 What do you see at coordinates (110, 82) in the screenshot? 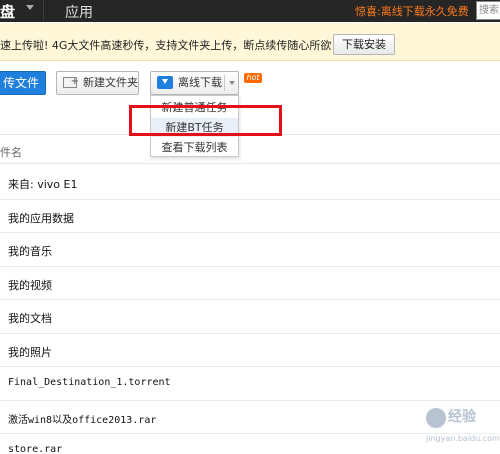
I see `new-folder-label: 新建文件夹` at bounding box center [110, 82].